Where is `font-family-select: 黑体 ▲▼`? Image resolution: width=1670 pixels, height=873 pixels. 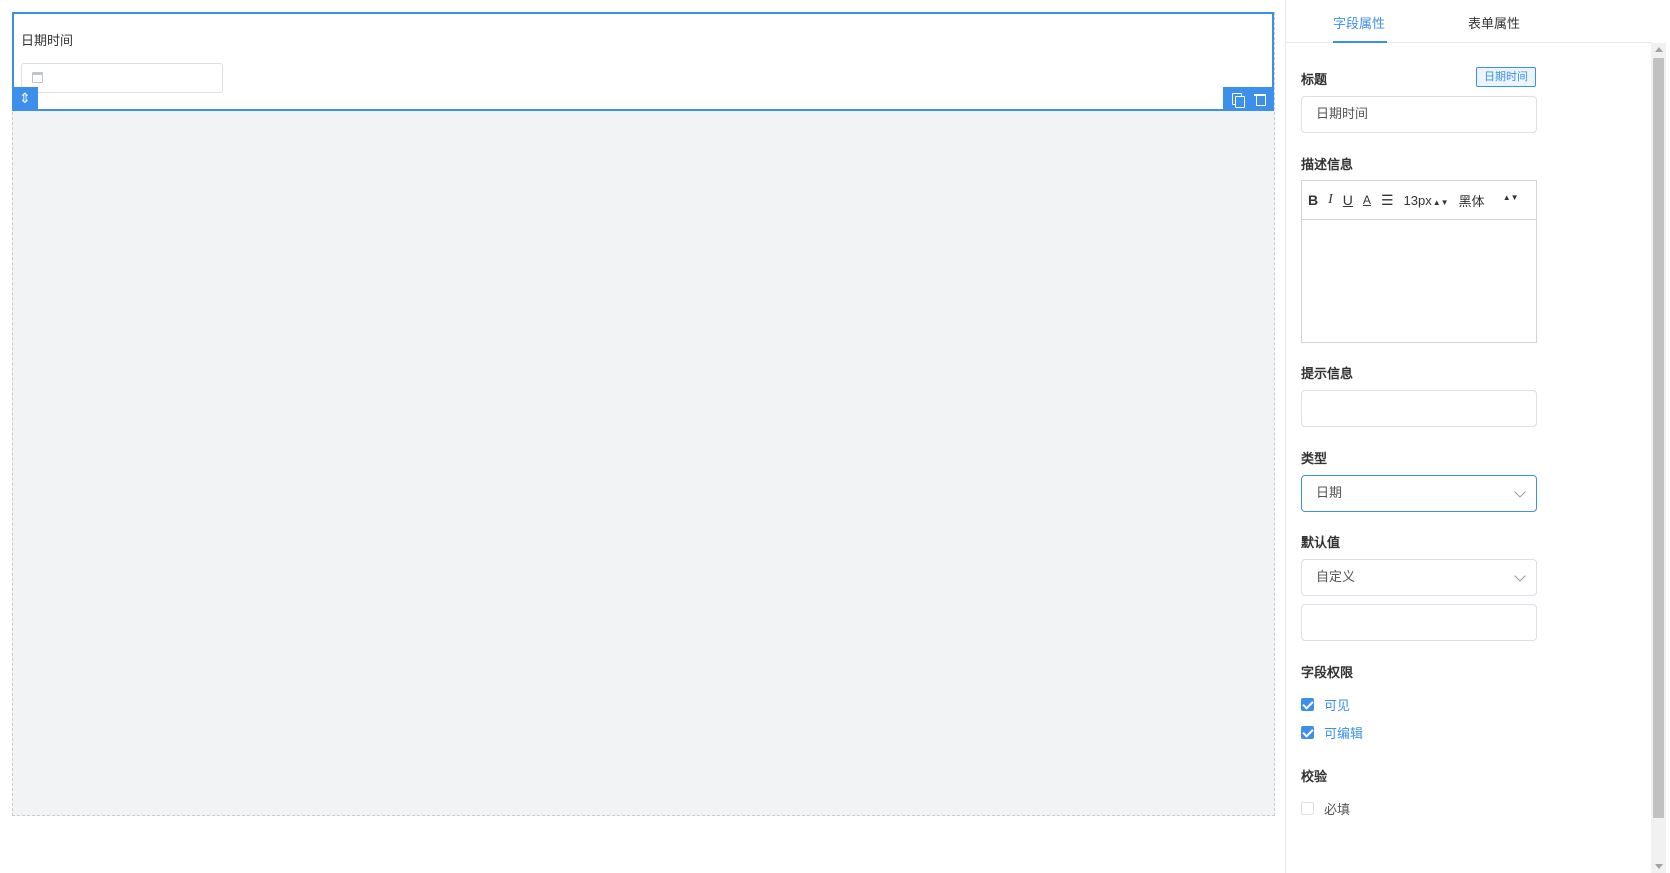
font-family-select: 黑体 ▲▼ is located at coordinates (1489, 200).